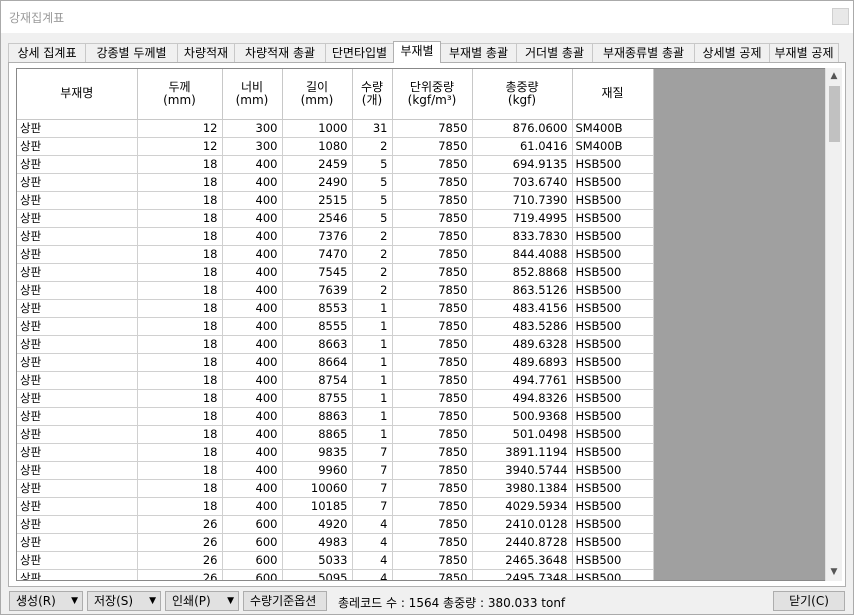 This screenshot has width=854, height=615. I want to click on tab-9: 상세별 공제, so click(732, 53).